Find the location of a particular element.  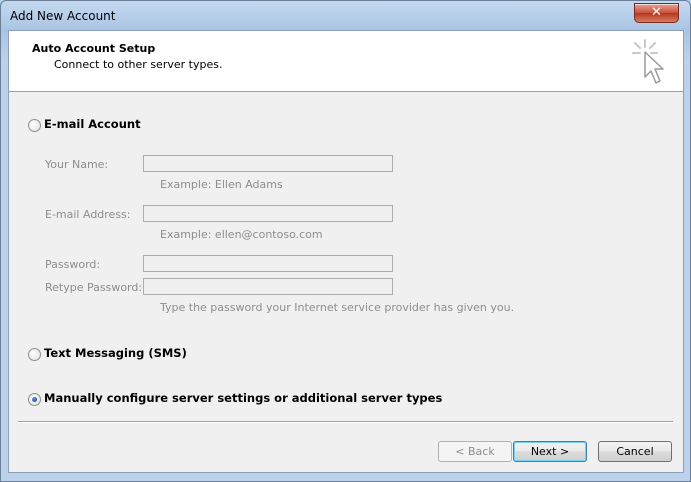

radio-selected-dot is located at coordinates (34, 399).